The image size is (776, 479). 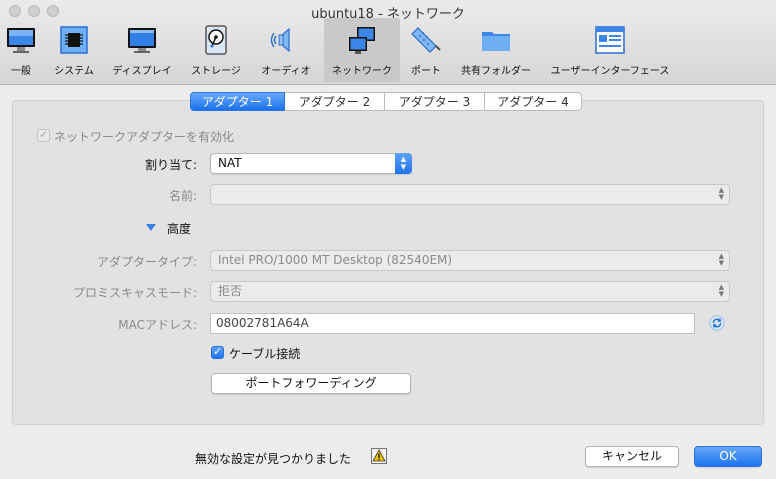 What do you see at coordinates (142, 71) in the screenshot?
I see `toolbar-label: ディスプレイ` at bounding box center [142, 71].